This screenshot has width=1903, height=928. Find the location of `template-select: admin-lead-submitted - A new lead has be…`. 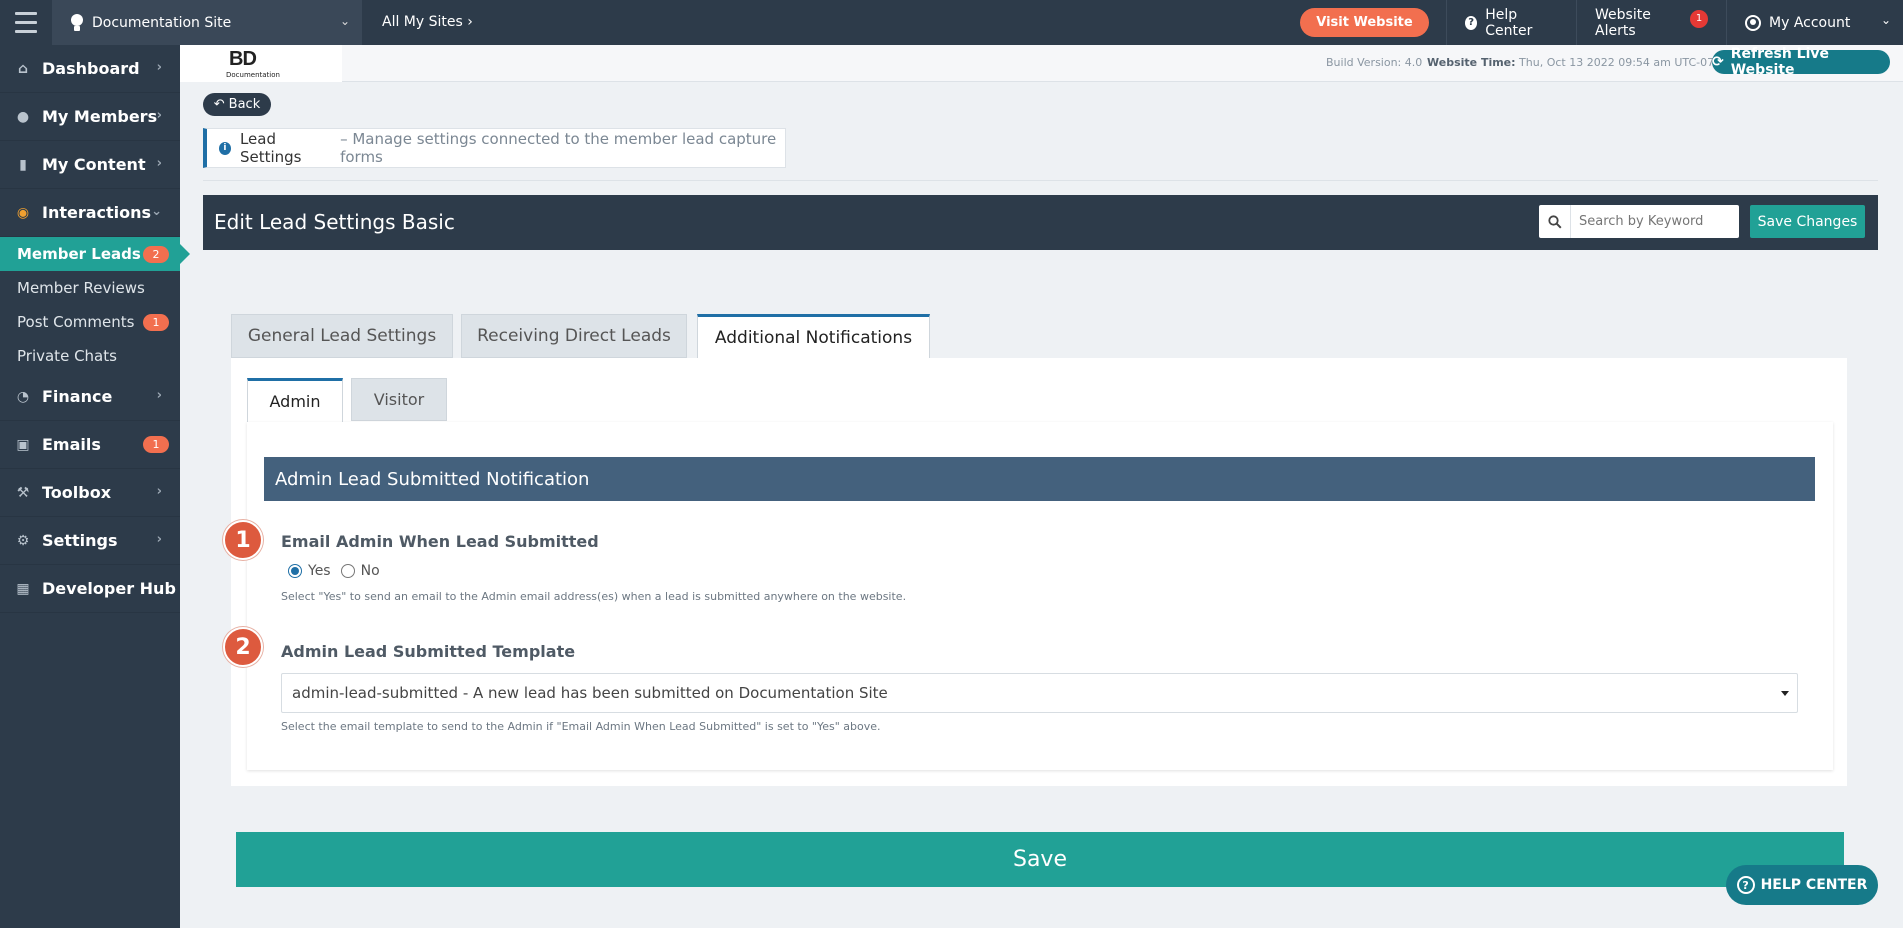

template-select: admin-lead-submitted - A new lead has be… is located at coordinates (1039, 693).